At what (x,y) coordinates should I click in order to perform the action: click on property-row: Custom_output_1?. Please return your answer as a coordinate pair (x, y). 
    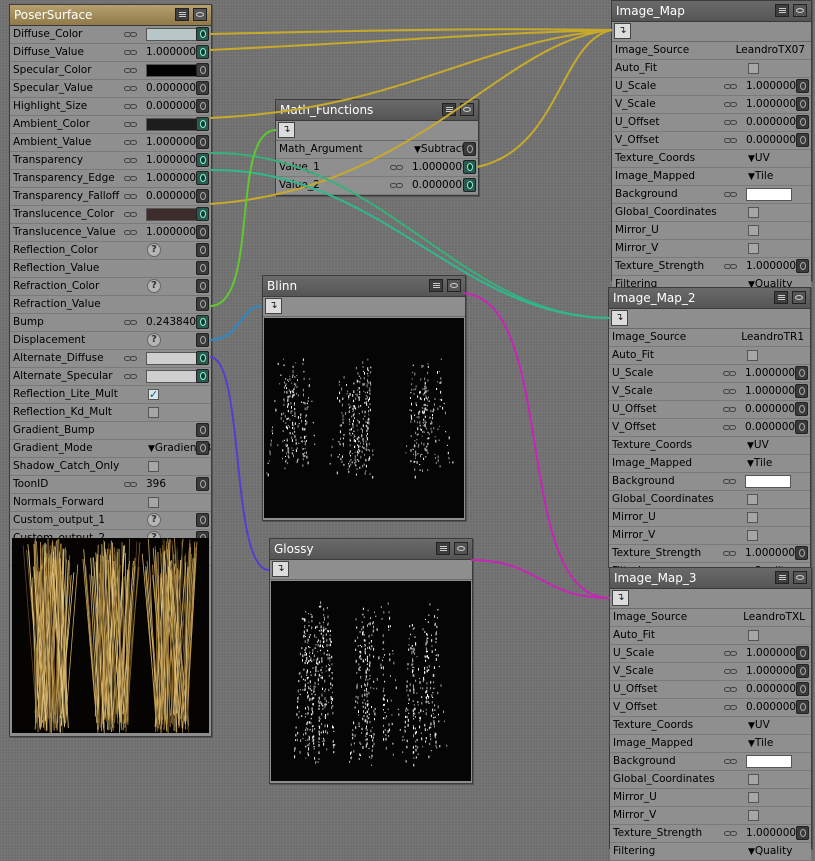
    Looking at the image, I should click on (110, 521).